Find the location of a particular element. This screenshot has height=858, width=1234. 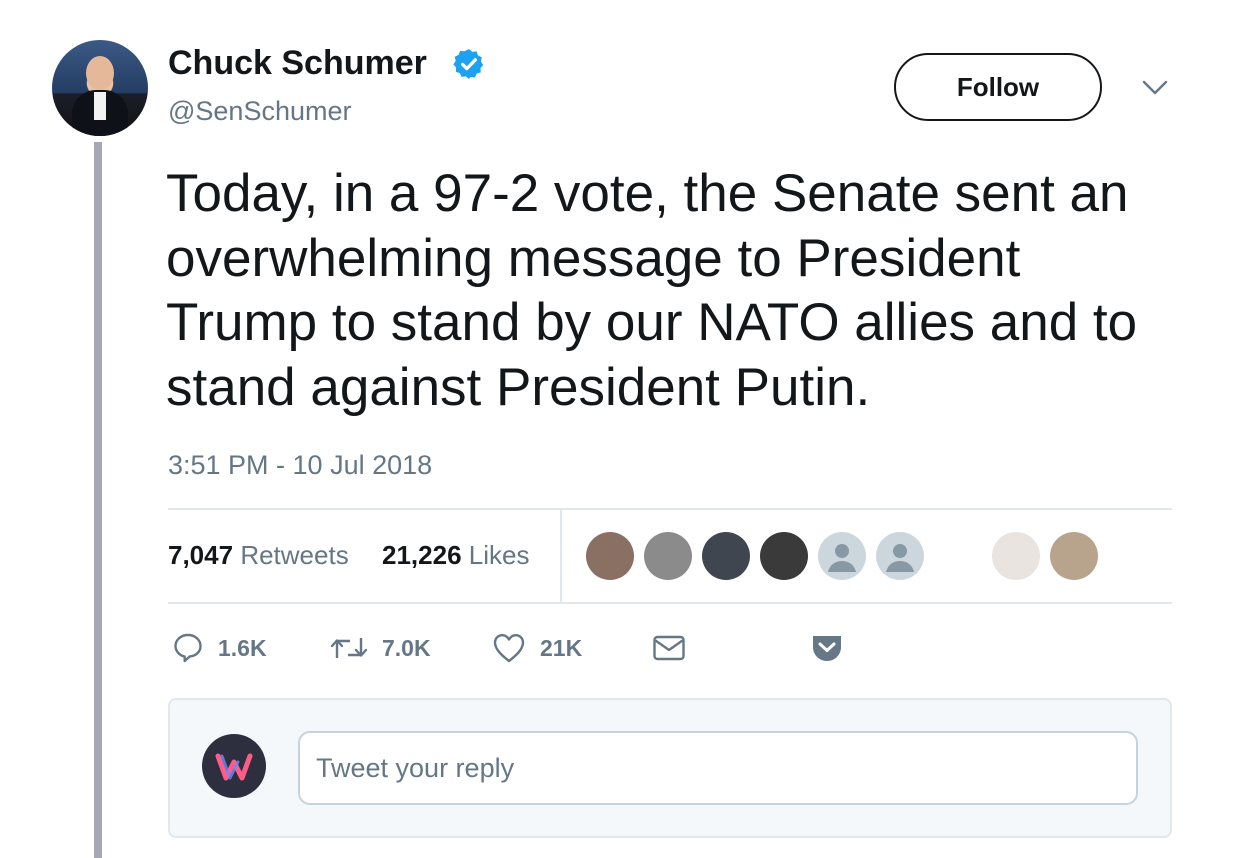

verified-badge-icon is located at coordinates (468, 64).